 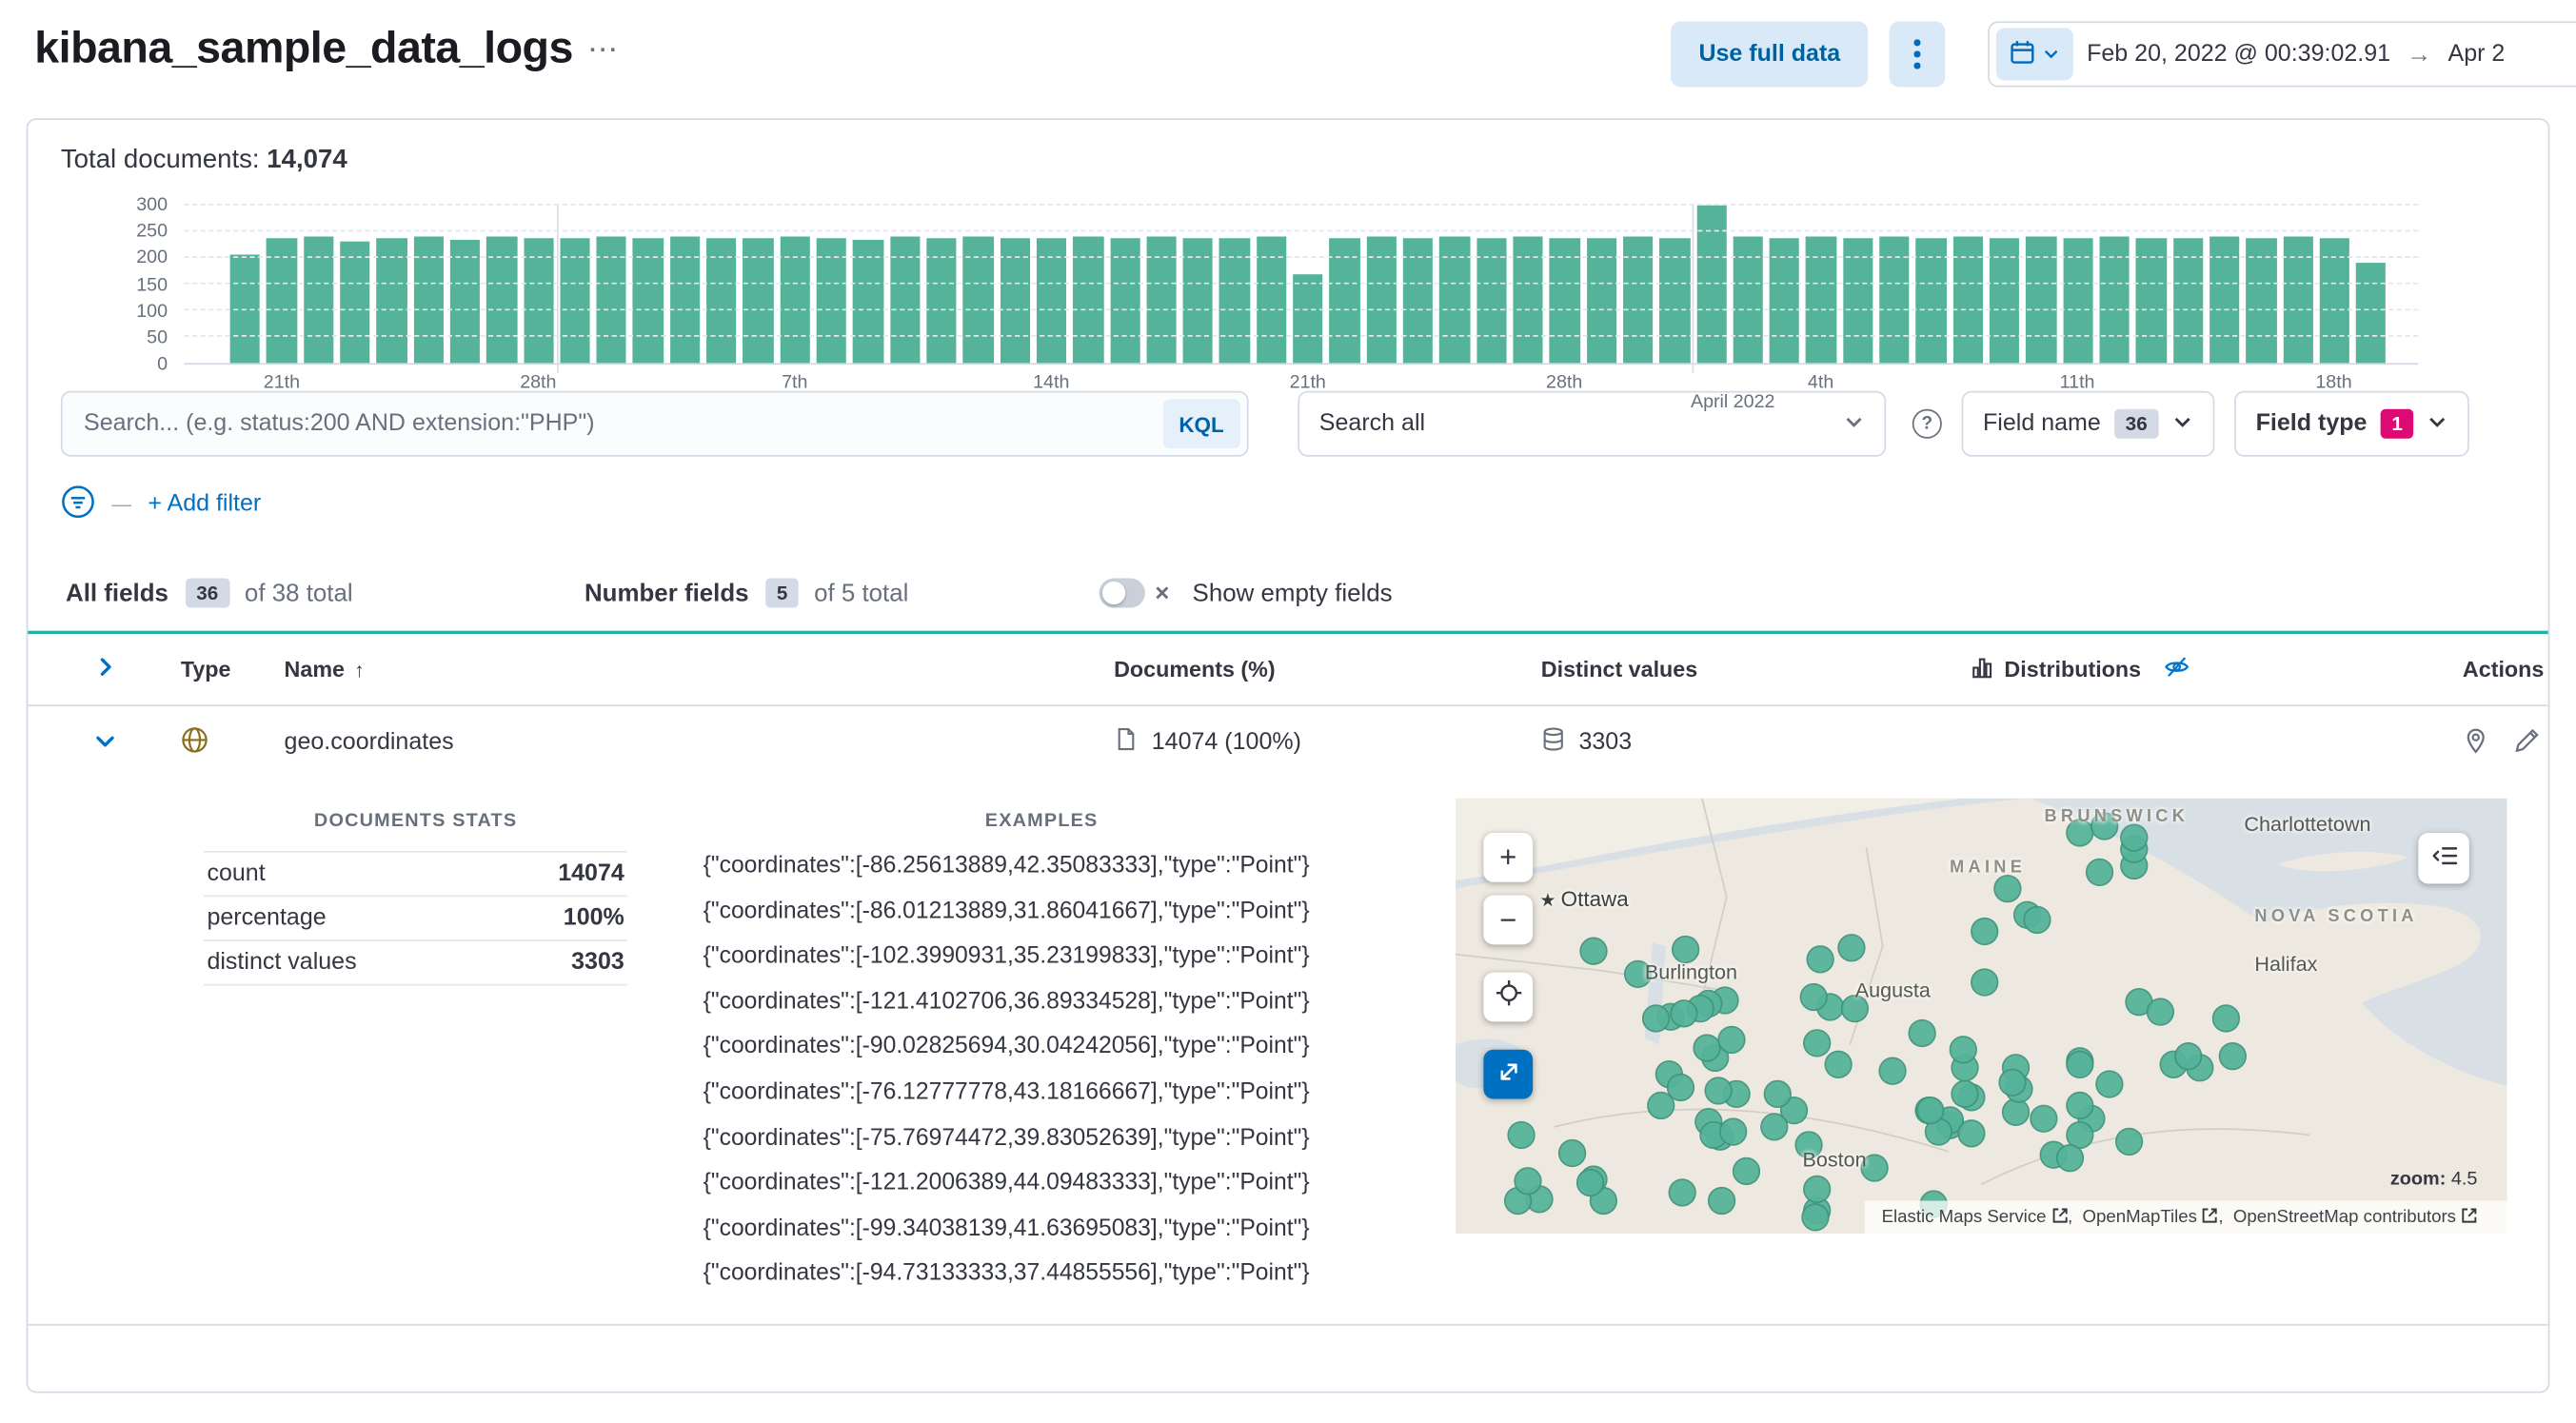 I want to click on column-header-actions: Actions, so click(x=2503, y=669).